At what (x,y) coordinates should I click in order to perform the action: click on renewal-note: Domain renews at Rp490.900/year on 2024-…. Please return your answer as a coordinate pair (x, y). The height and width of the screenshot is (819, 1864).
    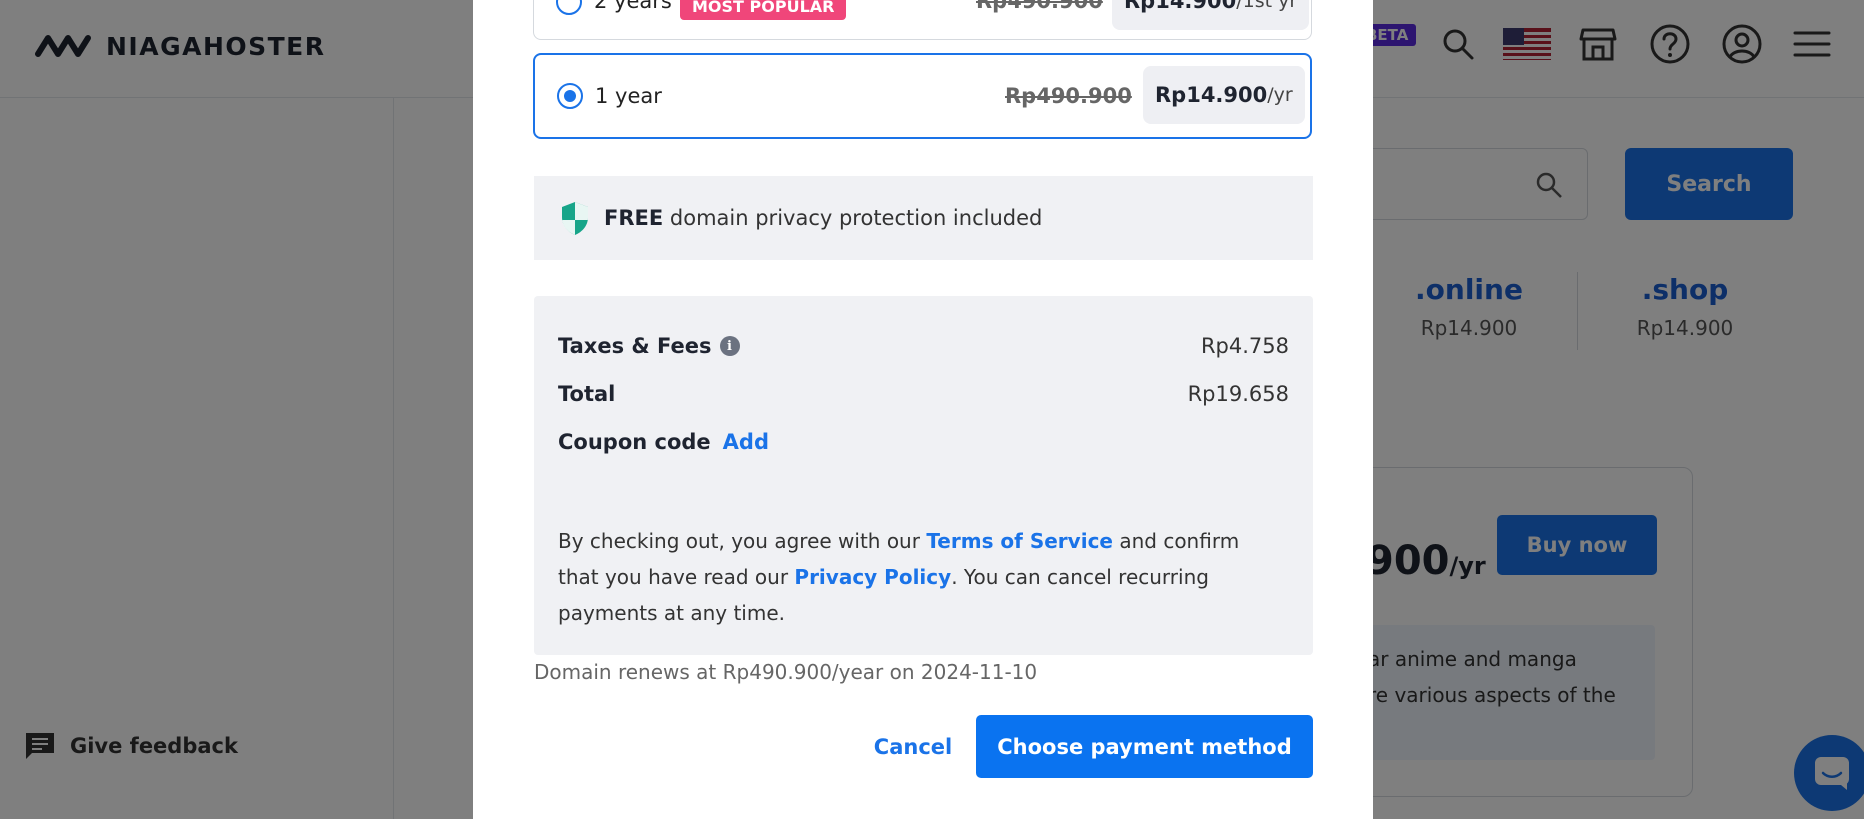
    Looking at the image, I should click on (786, 672).